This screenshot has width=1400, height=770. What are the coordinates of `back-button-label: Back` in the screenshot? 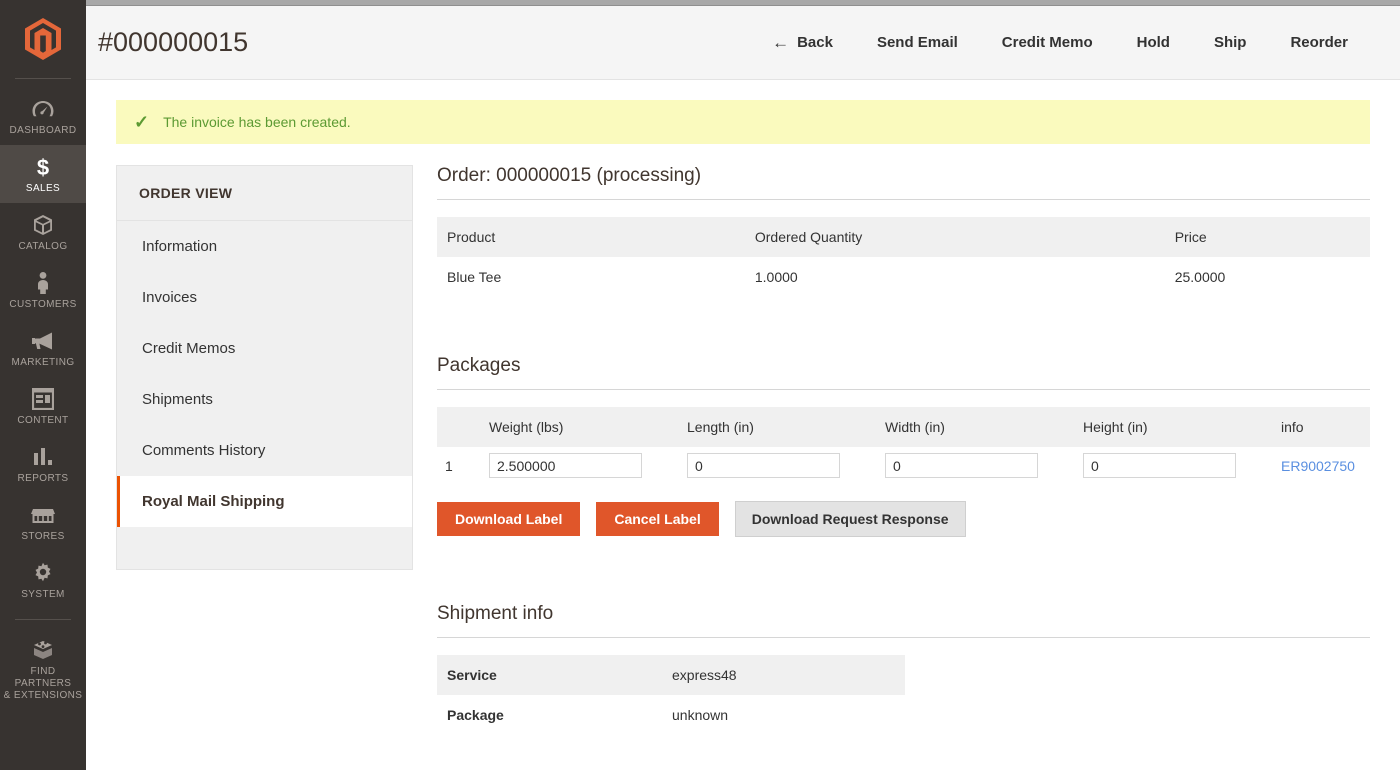 It's located at (815, 42).